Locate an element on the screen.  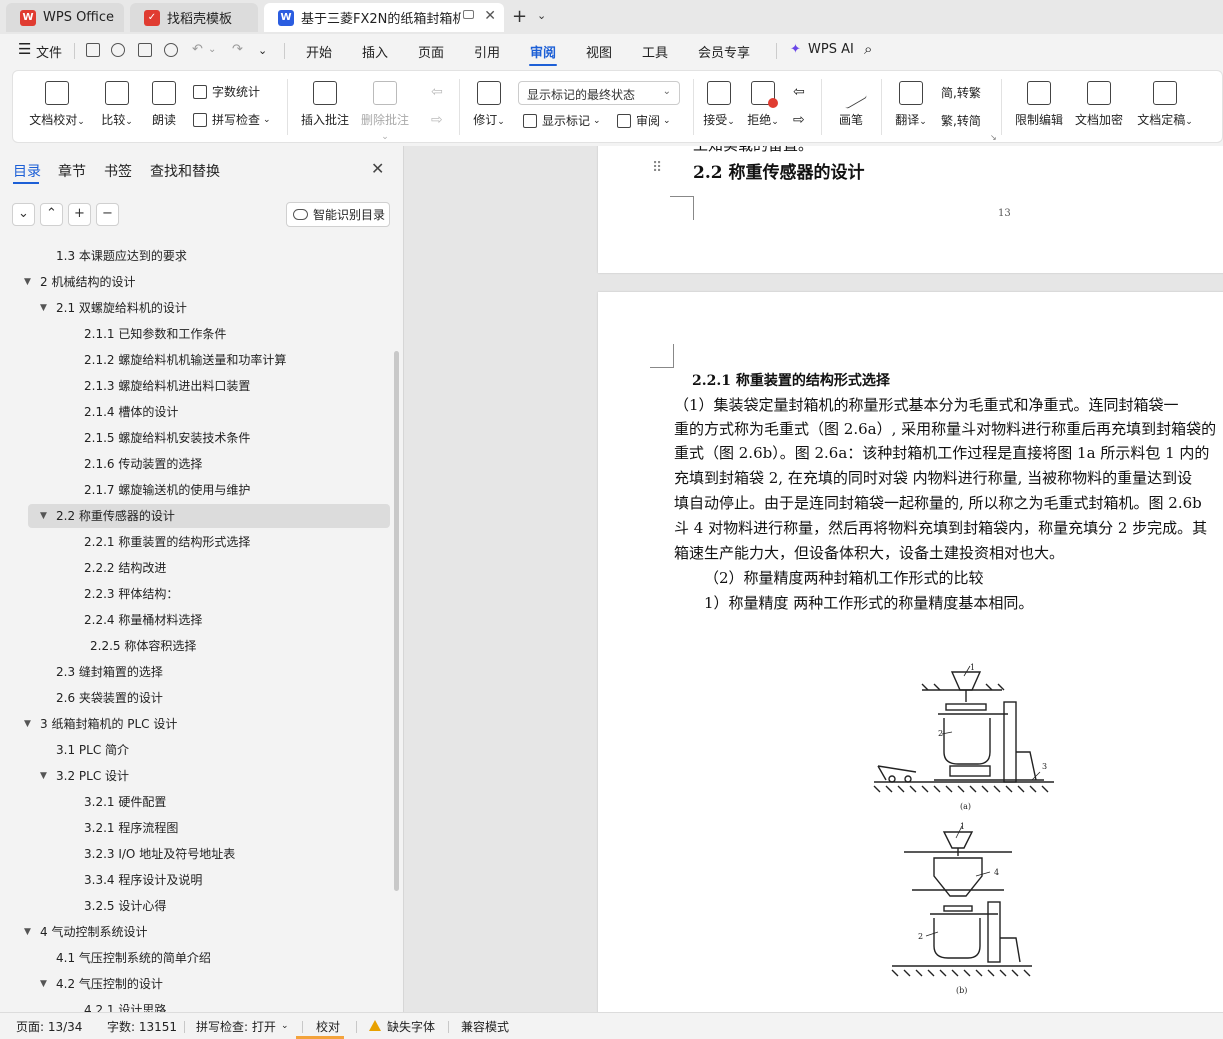
missing-font-status: 缺失字体 is located at coordinates (411, 1026).